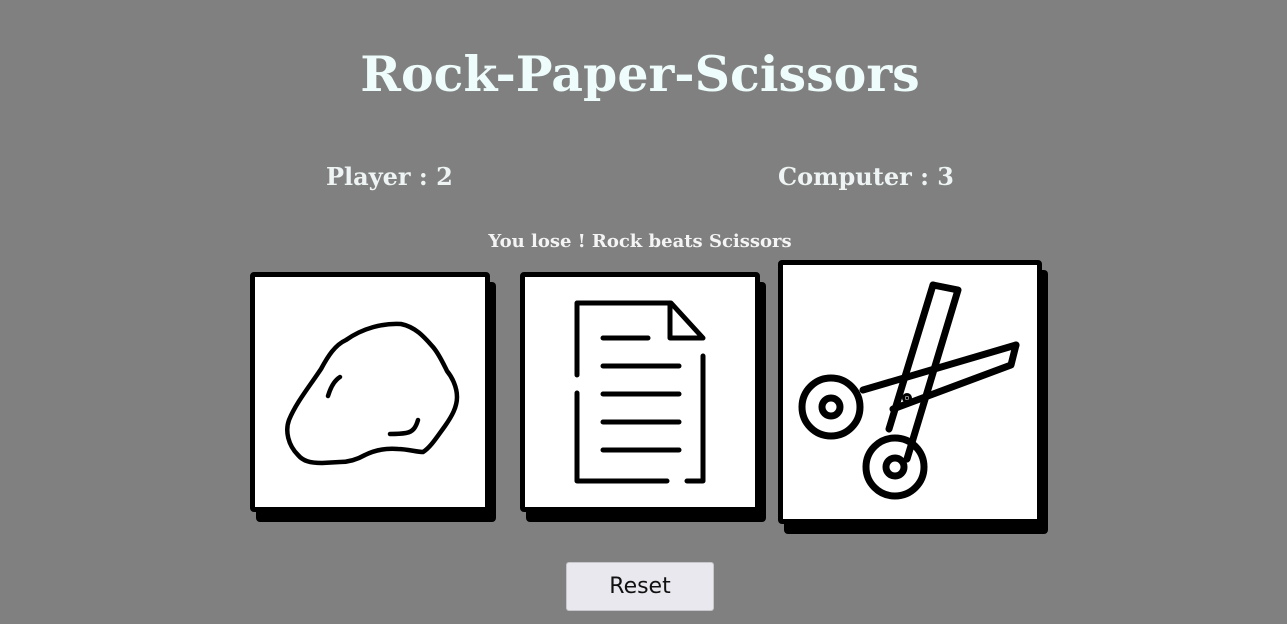 The height and width of the screenshot is (624, 1287). I want to click on rock-icon, so click(372, 393).